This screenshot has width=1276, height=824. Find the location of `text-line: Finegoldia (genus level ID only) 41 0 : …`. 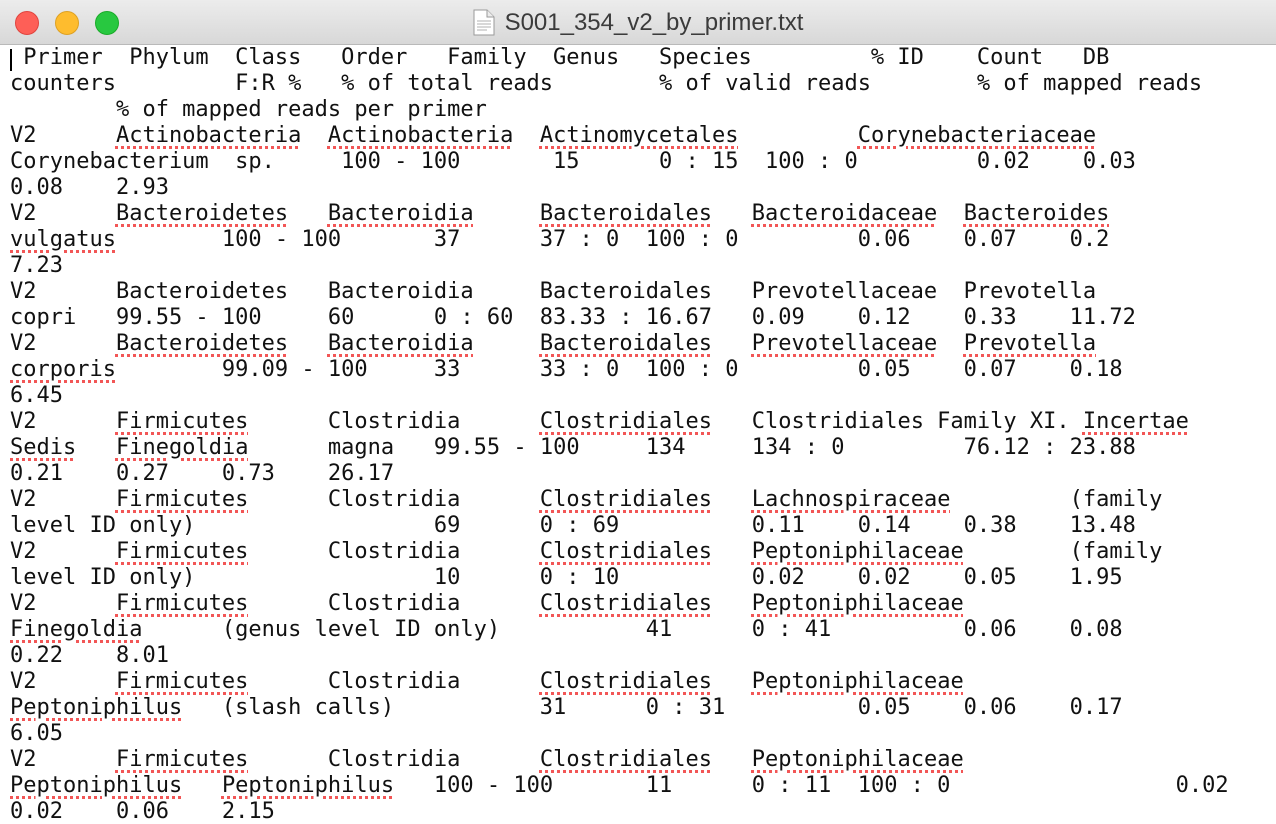

text-line: Finegoldia (genus level ID only) 41 0 : … is located at coordinates (619, 630).